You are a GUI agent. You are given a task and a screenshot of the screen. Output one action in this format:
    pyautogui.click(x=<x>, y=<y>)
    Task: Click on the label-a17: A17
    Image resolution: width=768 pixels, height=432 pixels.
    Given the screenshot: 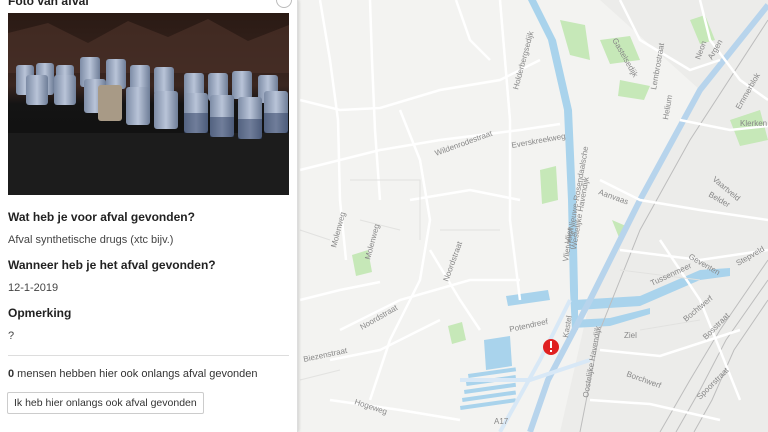 What is the action you would take?
    pyautogui.click(x=501, y=421)
    